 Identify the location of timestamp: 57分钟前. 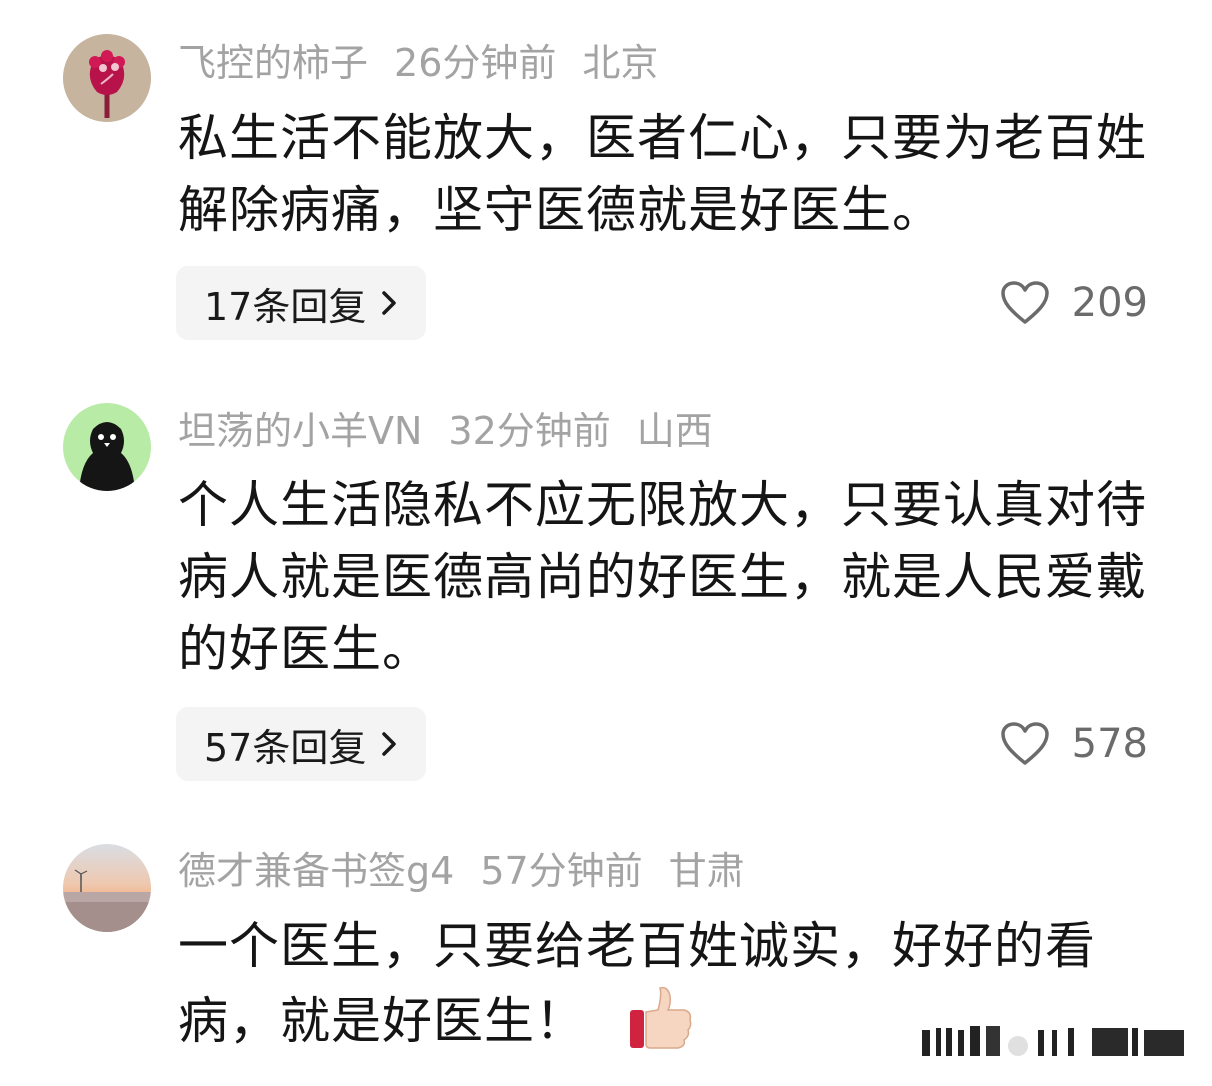
(561, 871).